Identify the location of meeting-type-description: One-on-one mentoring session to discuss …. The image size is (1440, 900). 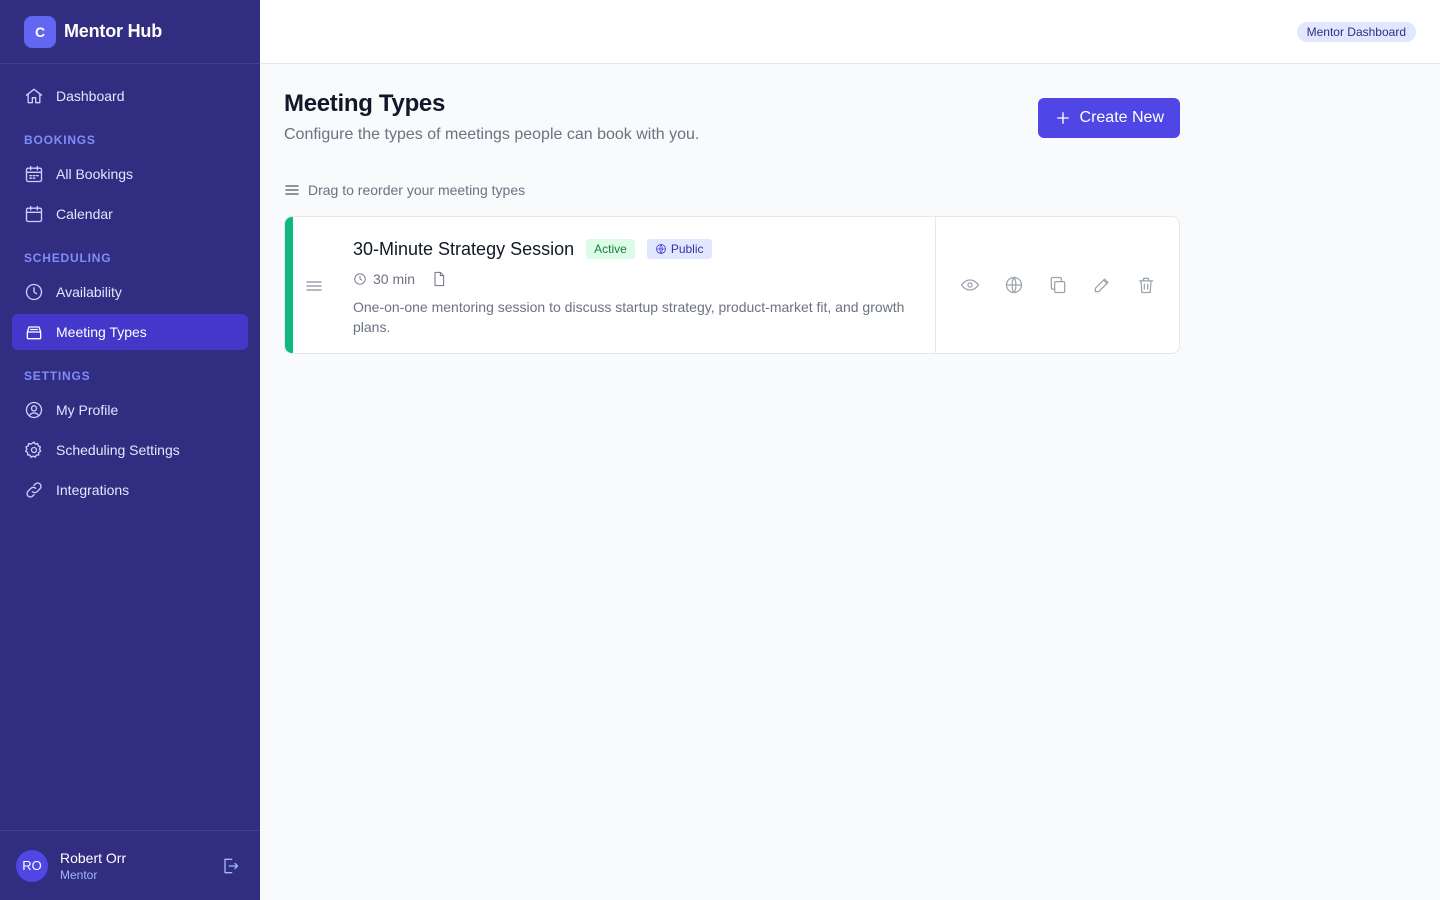
(629, 317).